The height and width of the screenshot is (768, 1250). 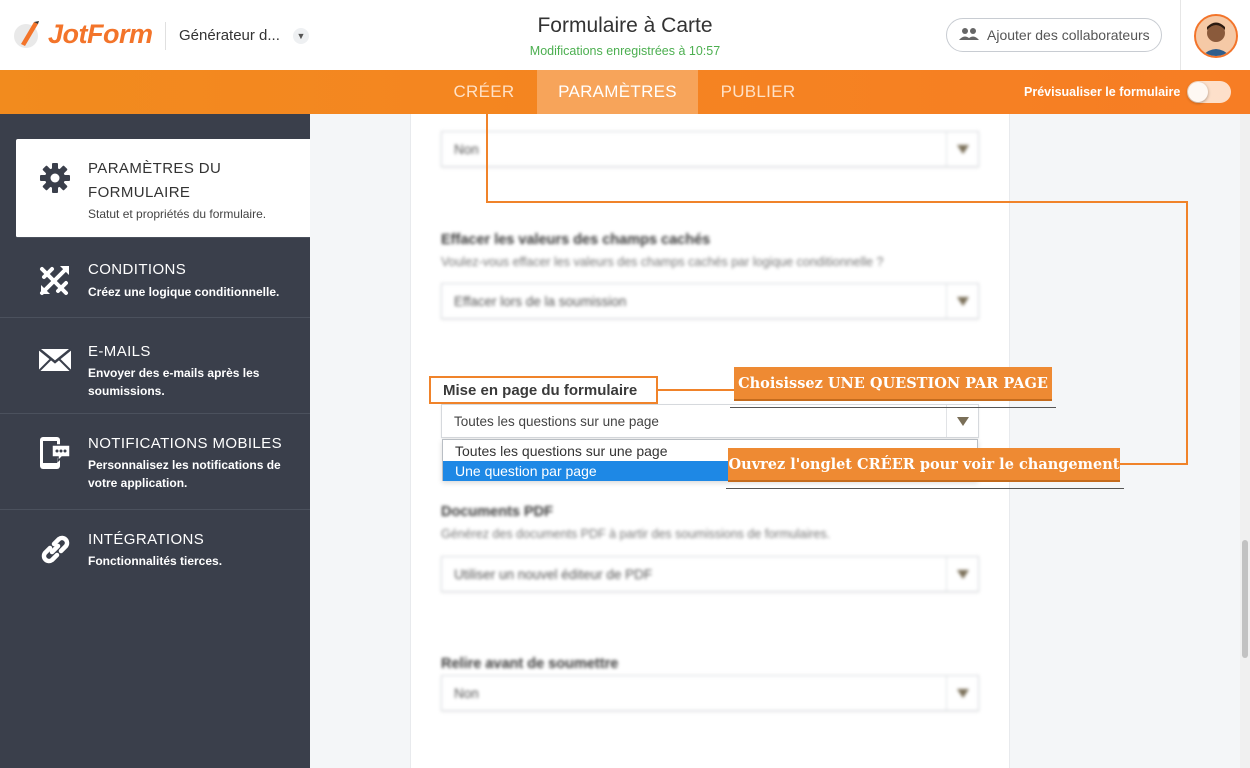 What do you see at coordinates (138, 483) in the screenshot?
I see `sidebar-item-desc-2: votre application.` at bounding box center [138, 483].